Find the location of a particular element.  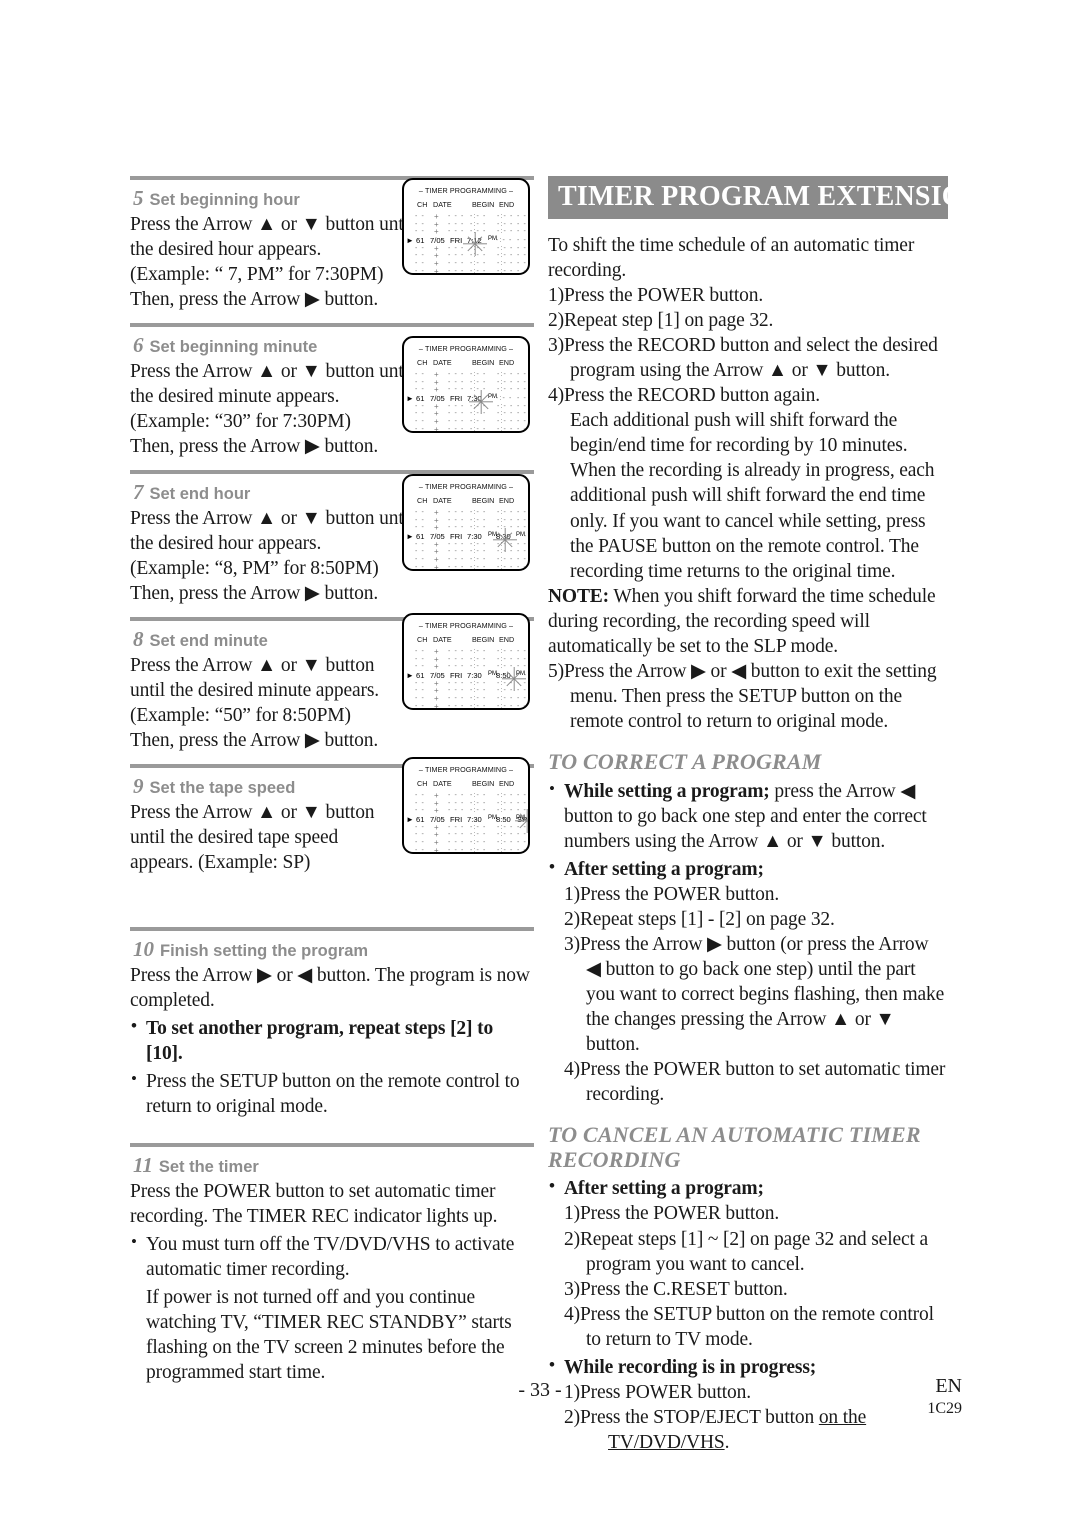

step-number: 5 is located at coordinates (138, 198).